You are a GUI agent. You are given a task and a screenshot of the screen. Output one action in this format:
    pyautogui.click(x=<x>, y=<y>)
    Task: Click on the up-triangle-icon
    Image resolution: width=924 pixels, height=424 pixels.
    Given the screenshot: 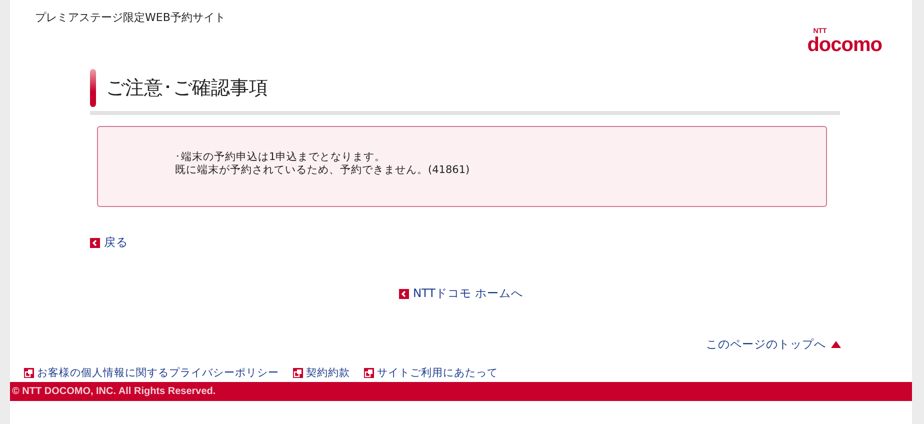 What is the action you would take?
    pyautogui.click(x=836, y=344)
    